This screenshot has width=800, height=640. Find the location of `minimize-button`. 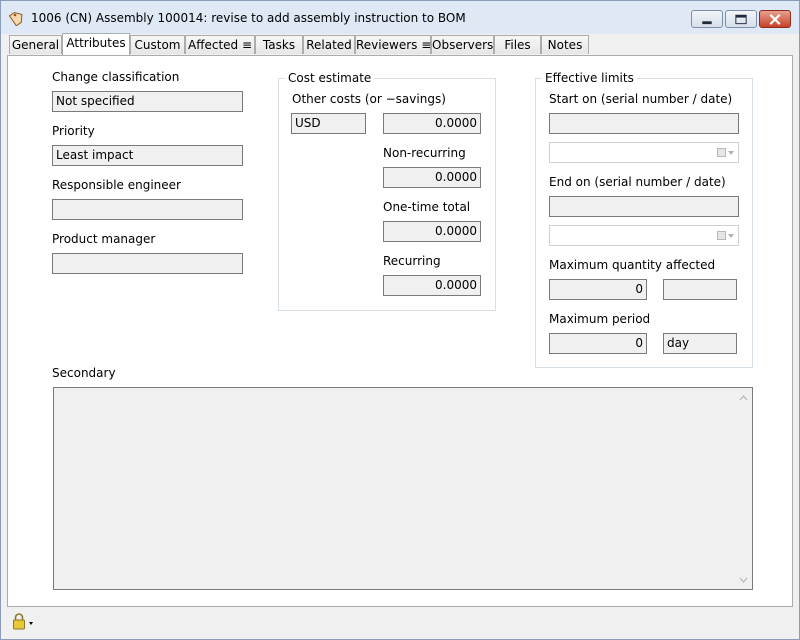

minimize-button is located at coordinates (707, 19).